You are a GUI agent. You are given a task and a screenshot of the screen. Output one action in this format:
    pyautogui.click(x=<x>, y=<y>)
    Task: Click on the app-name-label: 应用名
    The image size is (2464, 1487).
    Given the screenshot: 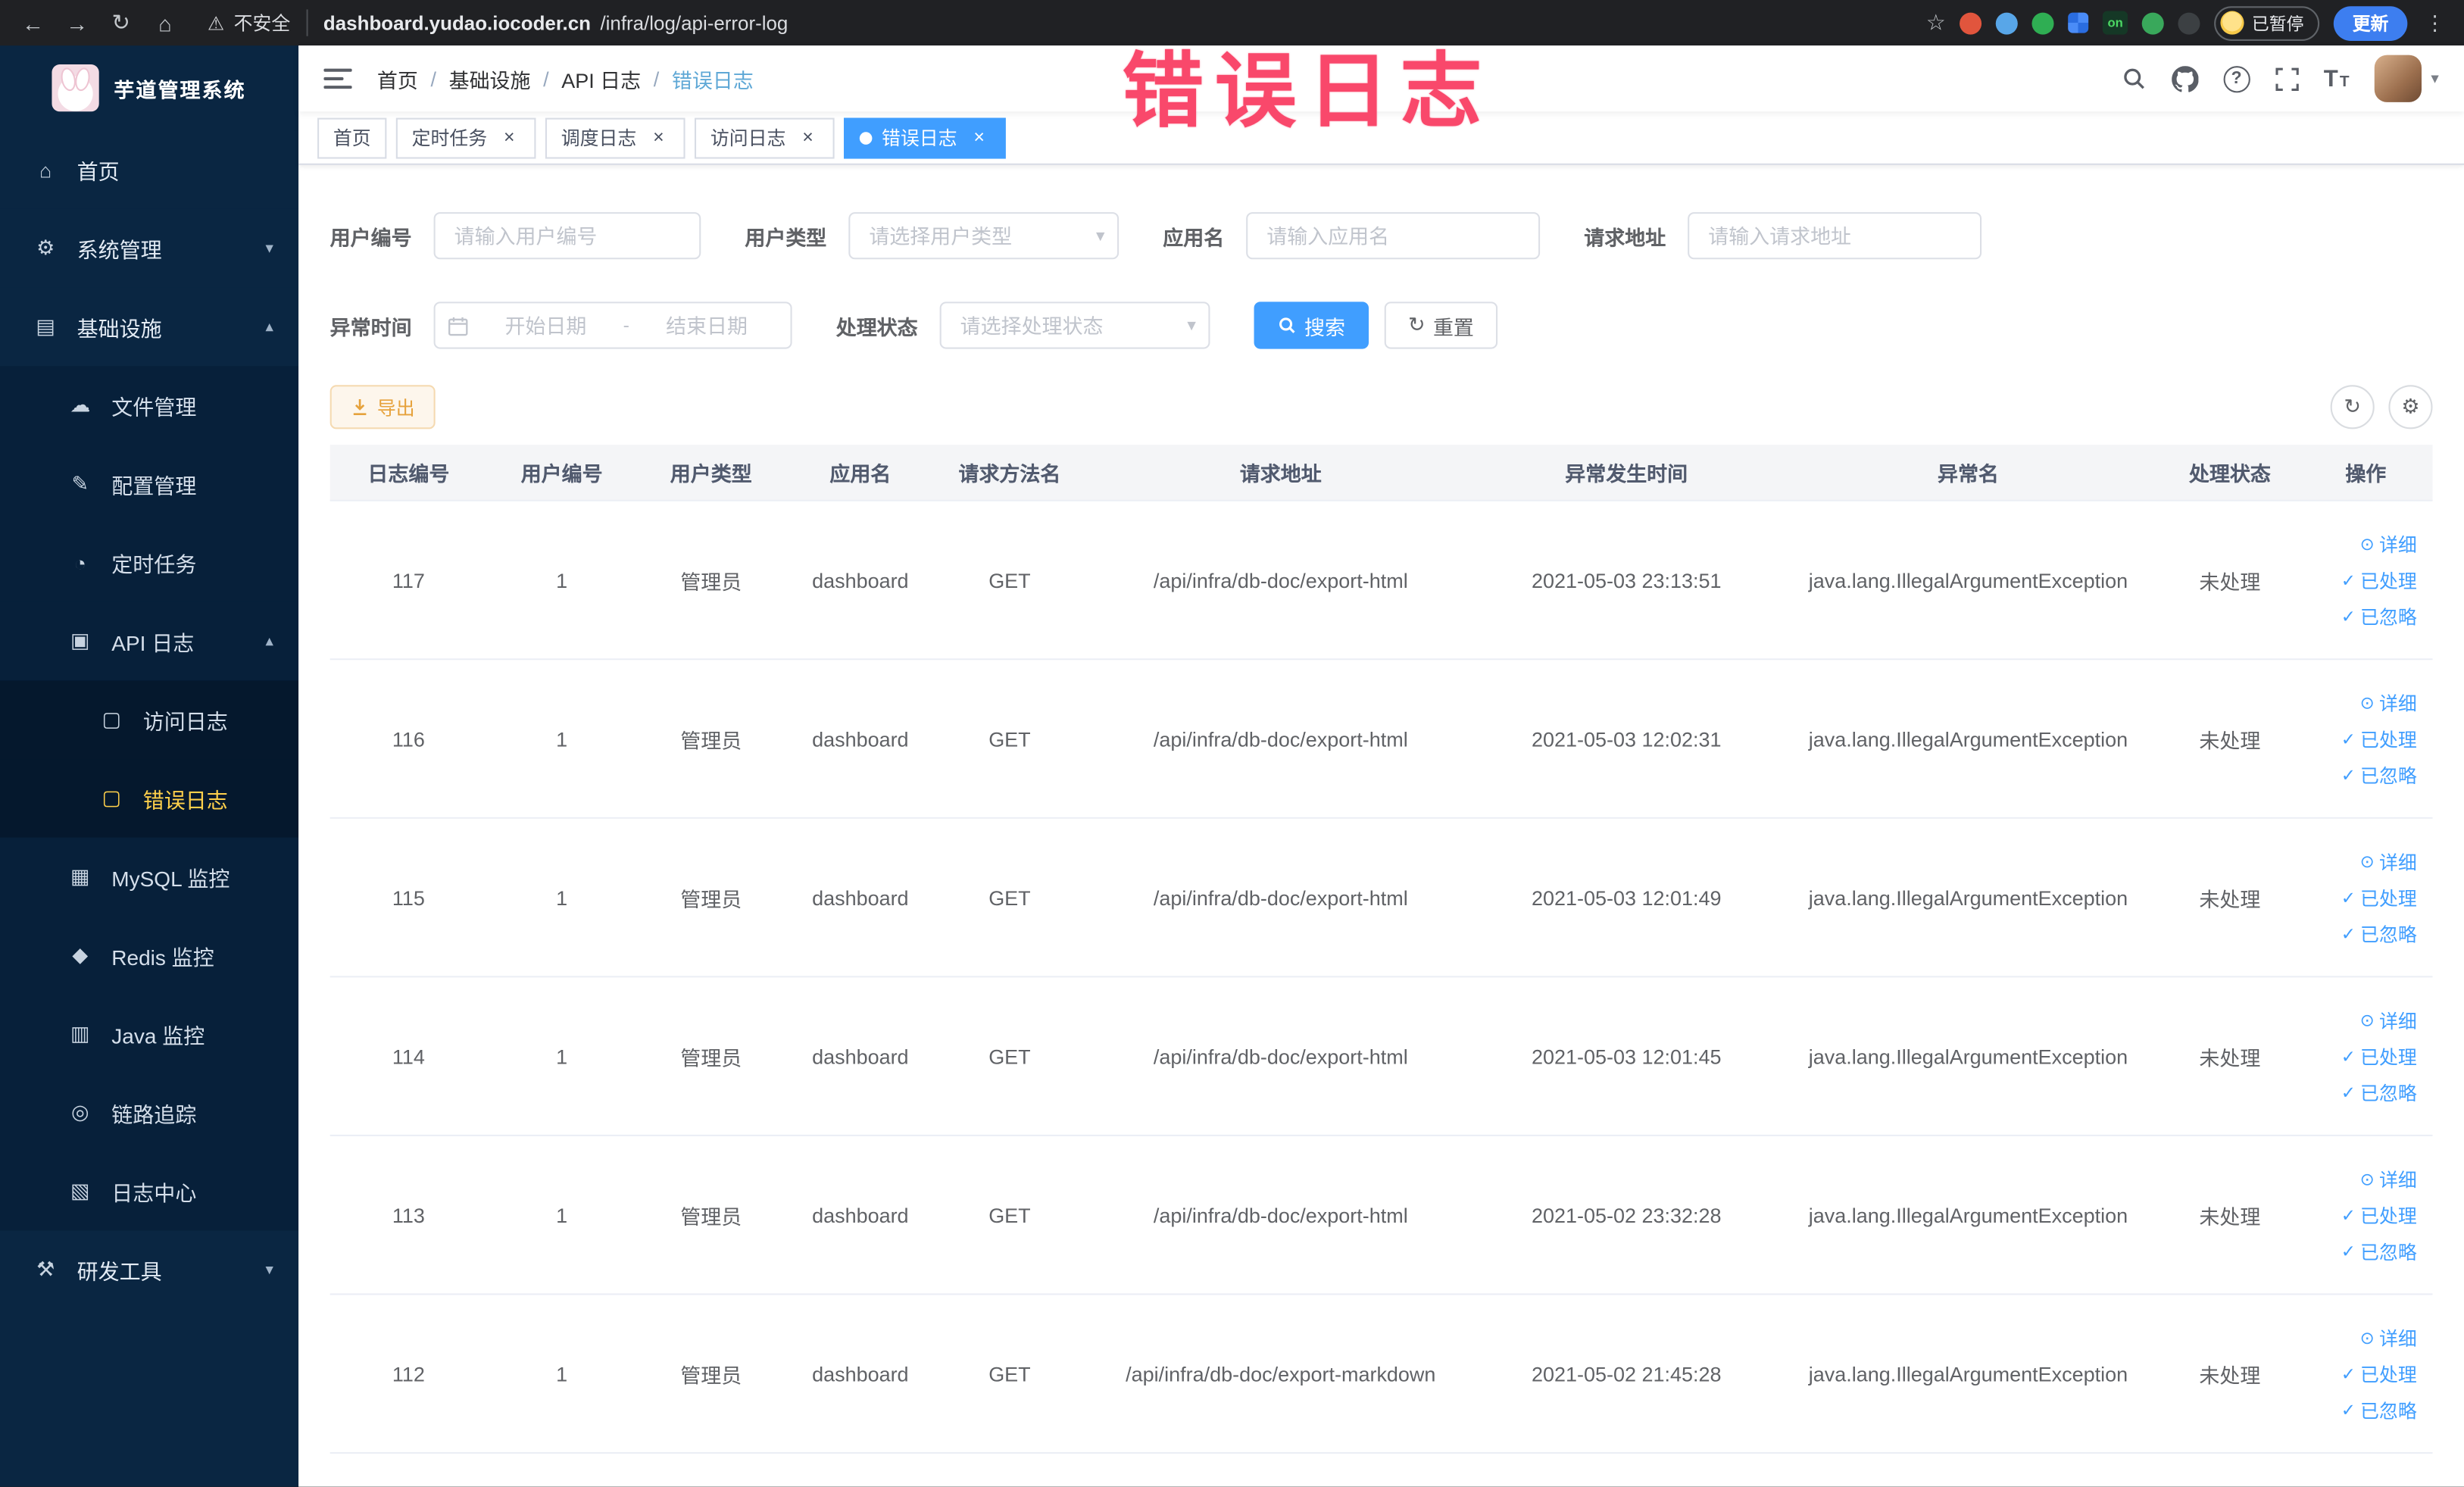 What is the action you would take?
    pyautogui.click(x=1194, y=237)
    